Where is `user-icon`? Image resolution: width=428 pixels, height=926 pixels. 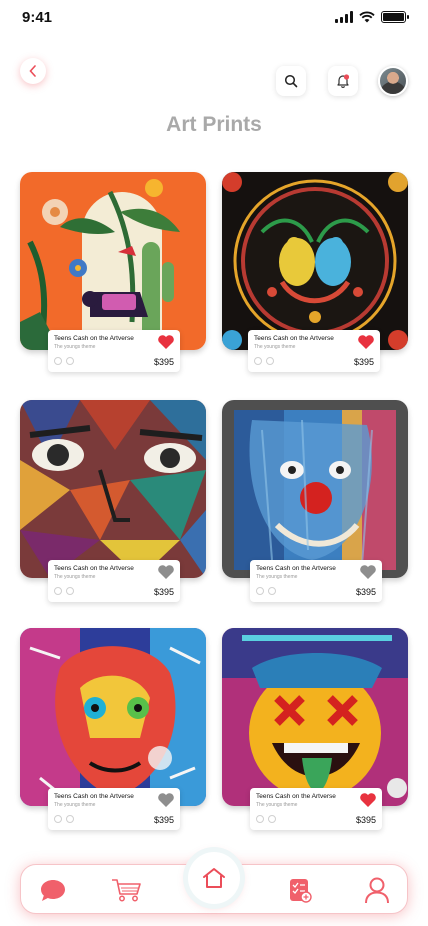
user-icon is located at coordinates (377, 890).